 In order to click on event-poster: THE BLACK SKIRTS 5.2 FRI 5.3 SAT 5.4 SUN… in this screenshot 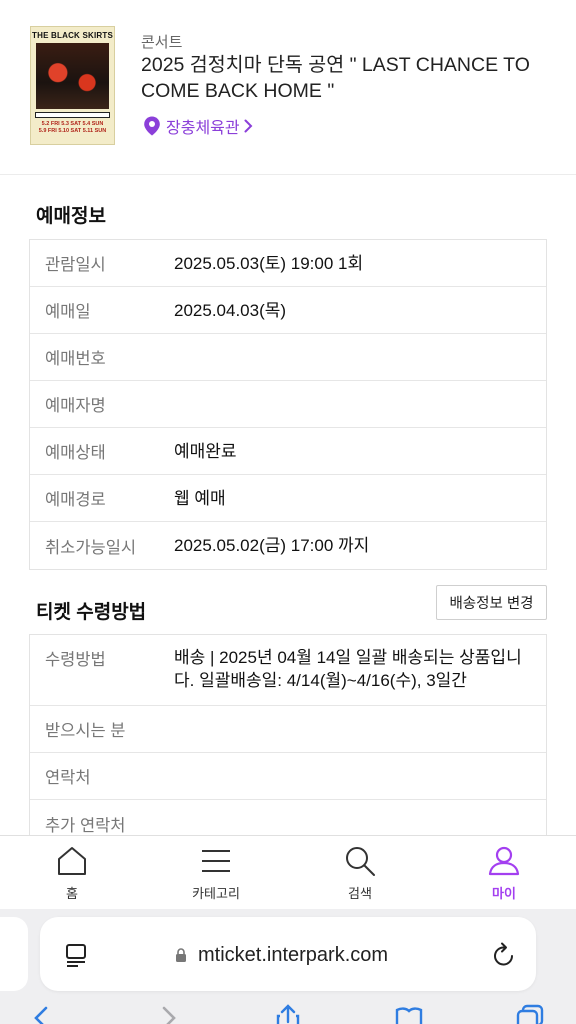, I will do `click(72, 85)`.